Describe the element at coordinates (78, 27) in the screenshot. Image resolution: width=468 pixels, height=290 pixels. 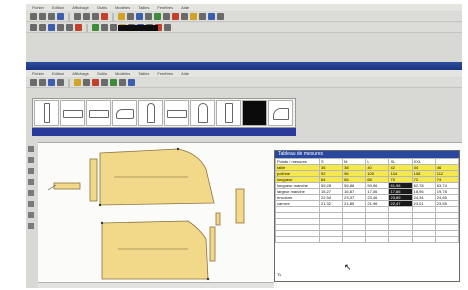
I see `curve-icon` at that location.